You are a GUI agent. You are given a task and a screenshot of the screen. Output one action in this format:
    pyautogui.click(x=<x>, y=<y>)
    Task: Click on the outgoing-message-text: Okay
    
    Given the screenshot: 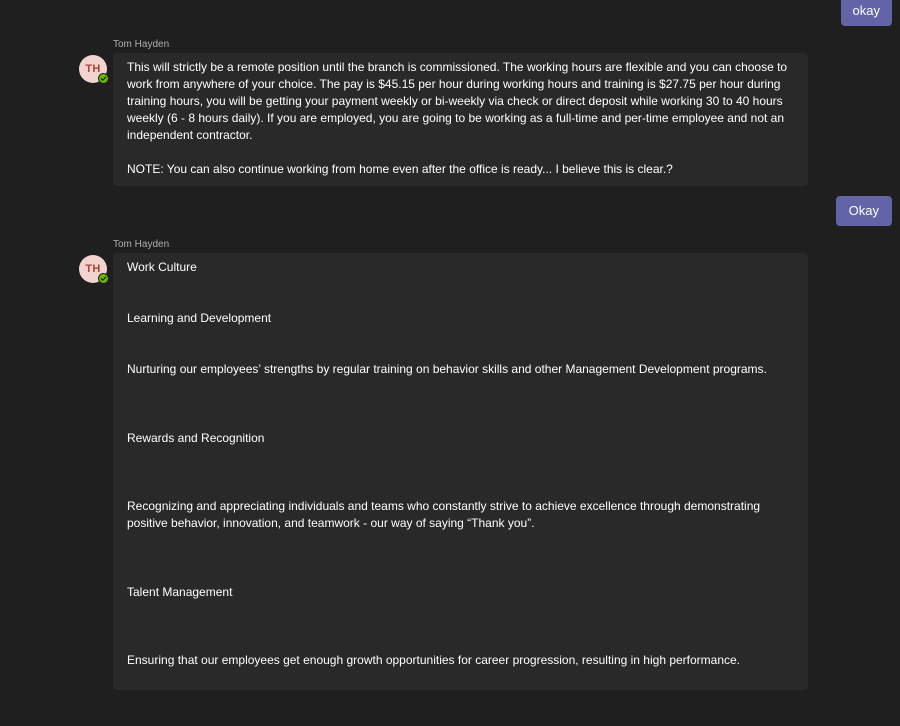 What is the action you would take?
    pyautogui.click(x=863, y=210)
    